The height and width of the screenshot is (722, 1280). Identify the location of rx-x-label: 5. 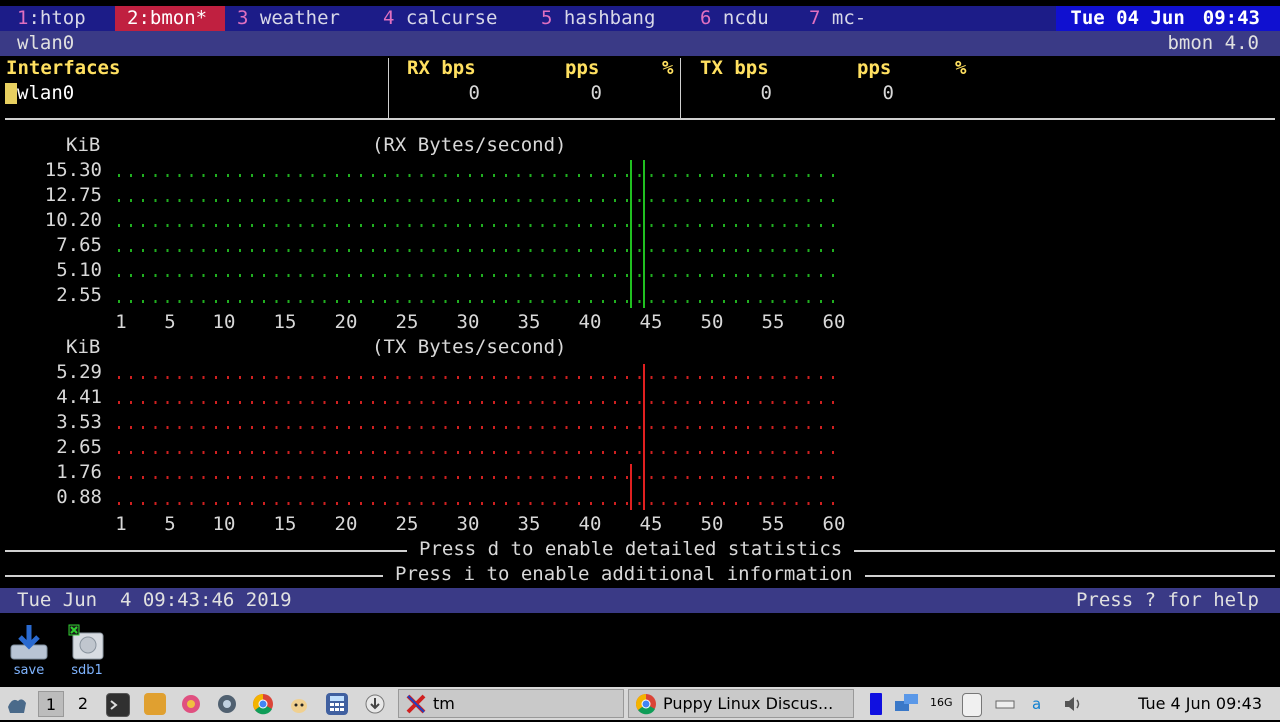
(170, 322).